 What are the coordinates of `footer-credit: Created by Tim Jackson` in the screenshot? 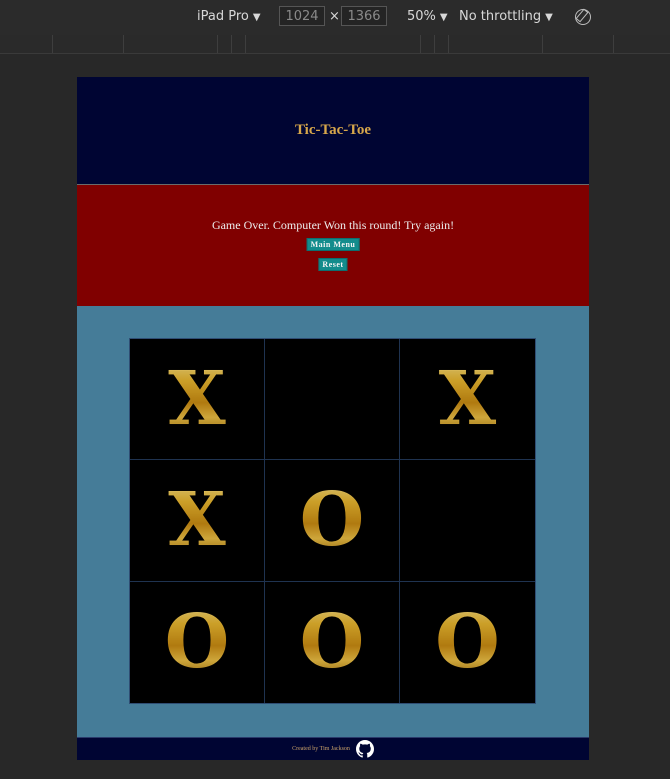 It's located at (321, 749).